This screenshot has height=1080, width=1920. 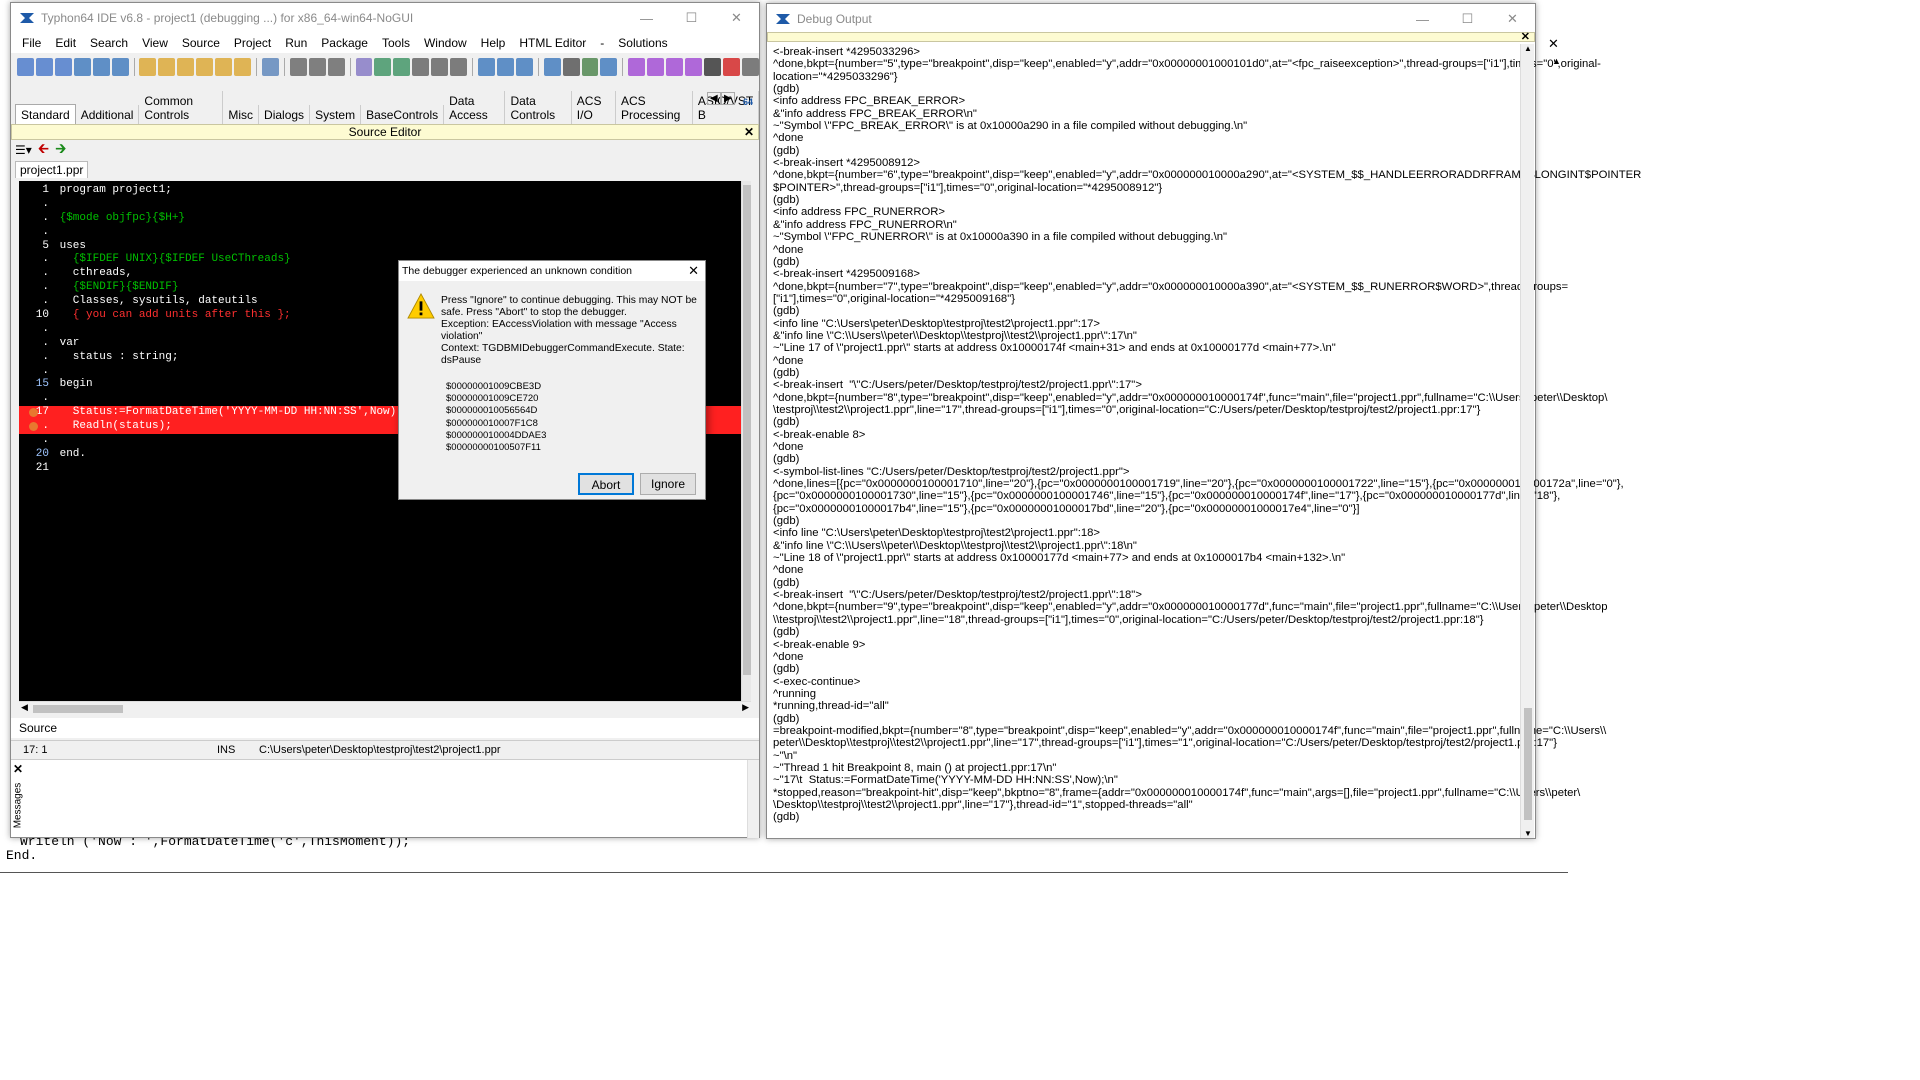 I want to click on menu-item: Search, so click(x=109, y=43).